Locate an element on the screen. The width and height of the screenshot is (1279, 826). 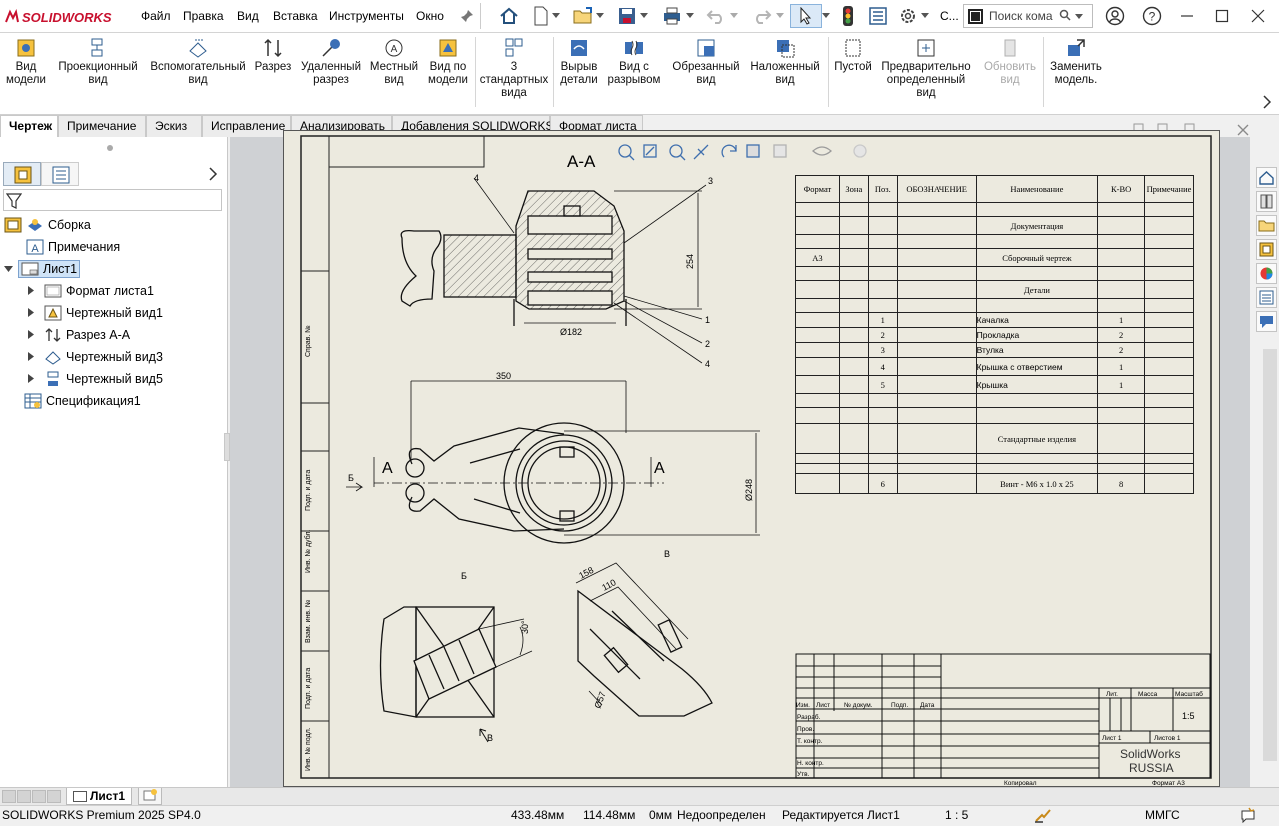
view-toolbar is located at coordinates (742, 152).